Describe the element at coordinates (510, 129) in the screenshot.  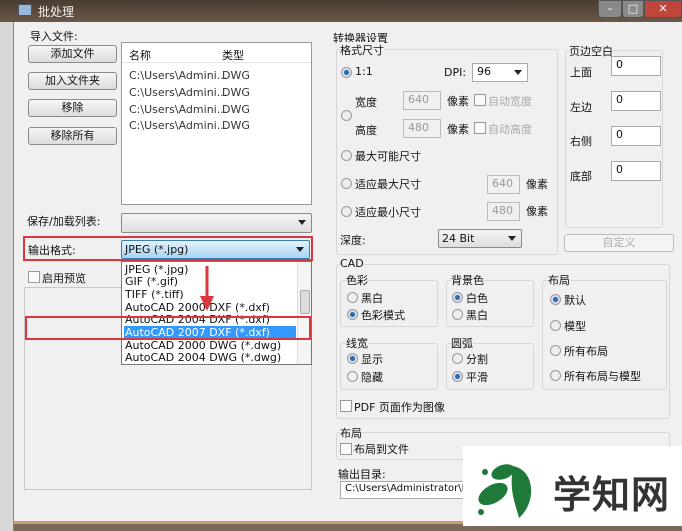
I see `auto-height-label: 自动高度` at that location.